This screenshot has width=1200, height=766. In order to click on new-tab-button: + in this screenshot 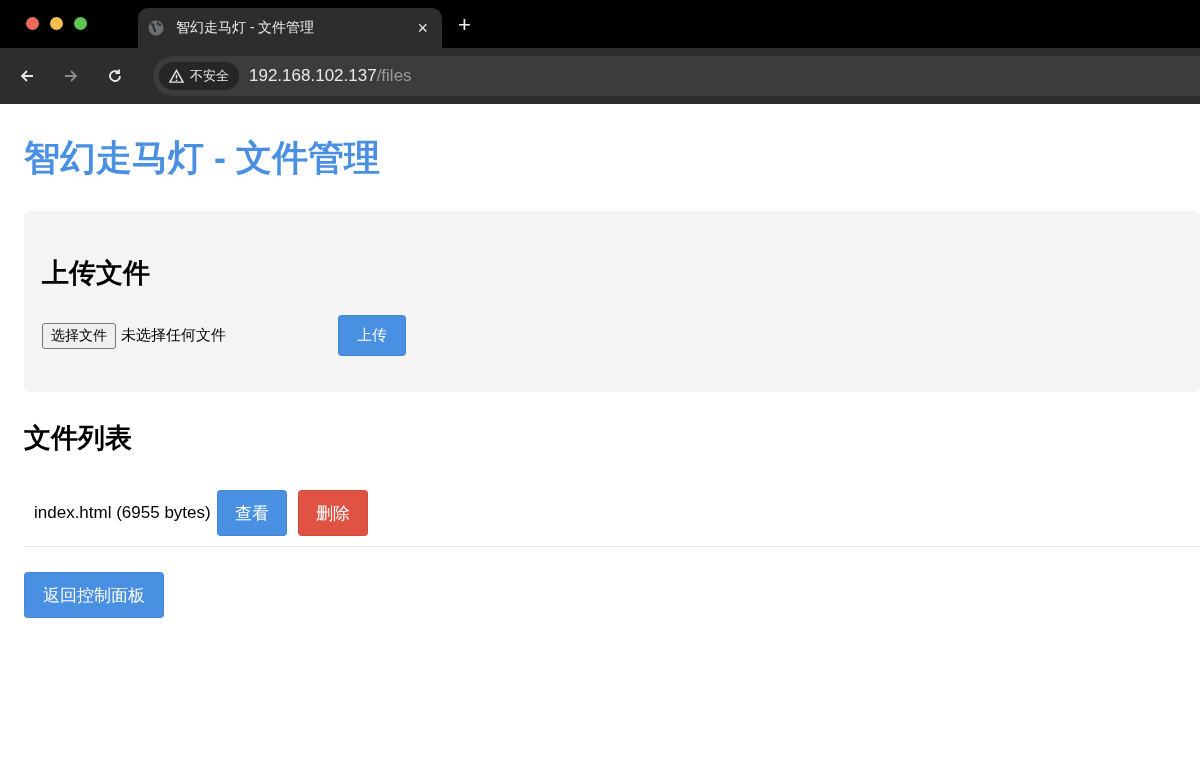, I will do `click(464, 25)`.